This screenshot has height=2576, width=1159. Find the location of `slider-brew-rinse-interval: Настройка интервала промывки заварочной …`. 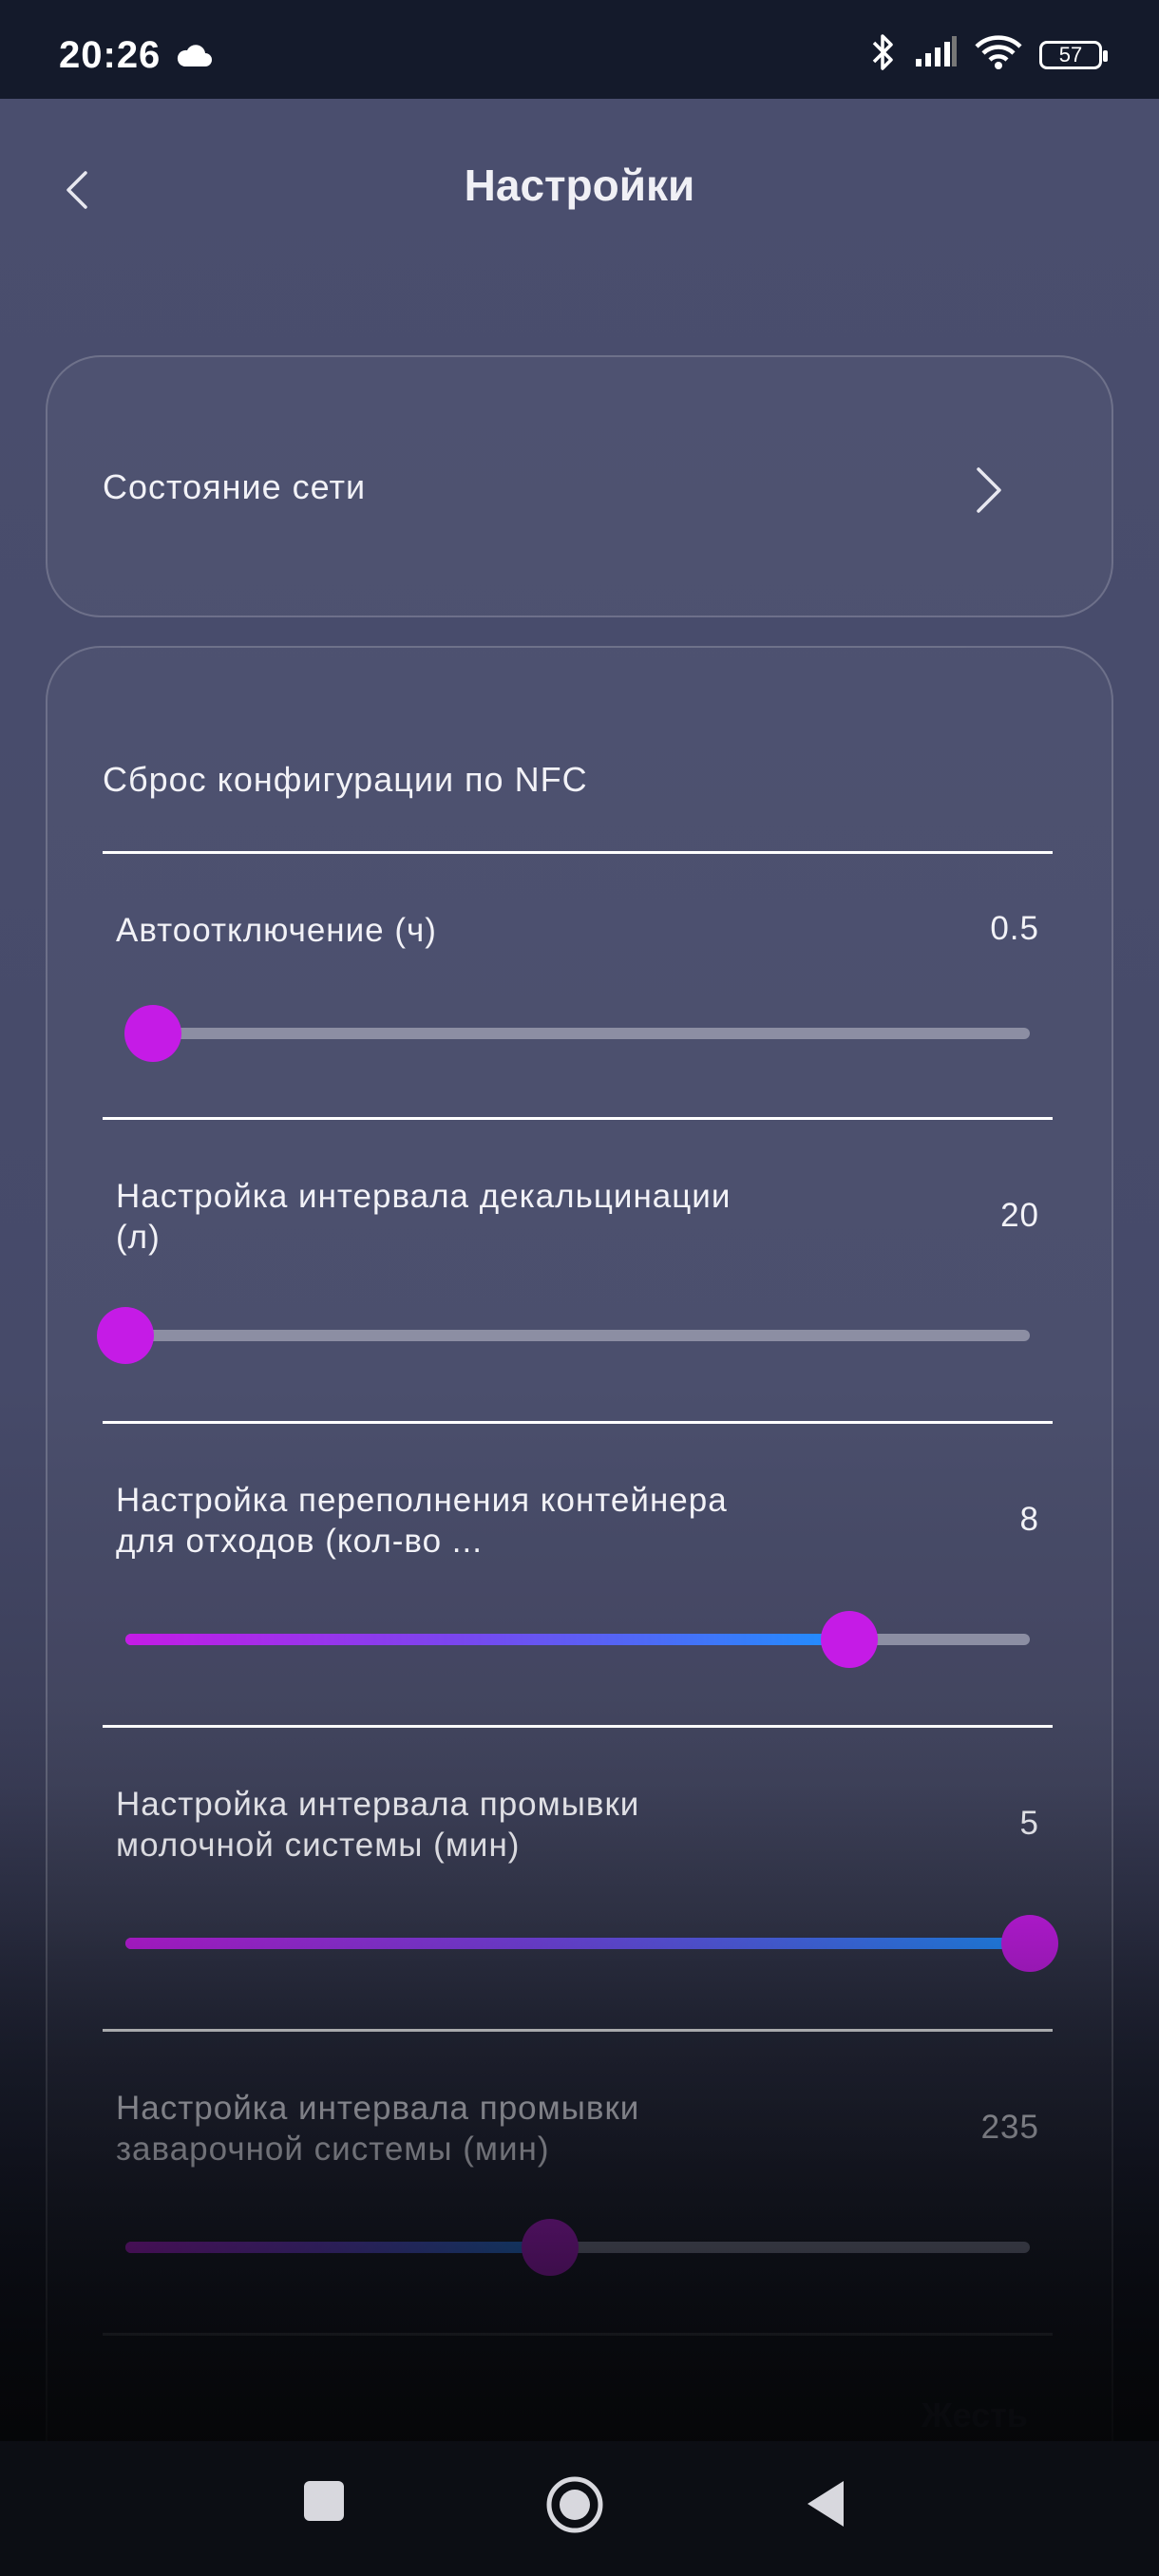

slider-brew-rinse-interval: Настройка интервала промывки заварочной … is located at coordinates (578, 2182).